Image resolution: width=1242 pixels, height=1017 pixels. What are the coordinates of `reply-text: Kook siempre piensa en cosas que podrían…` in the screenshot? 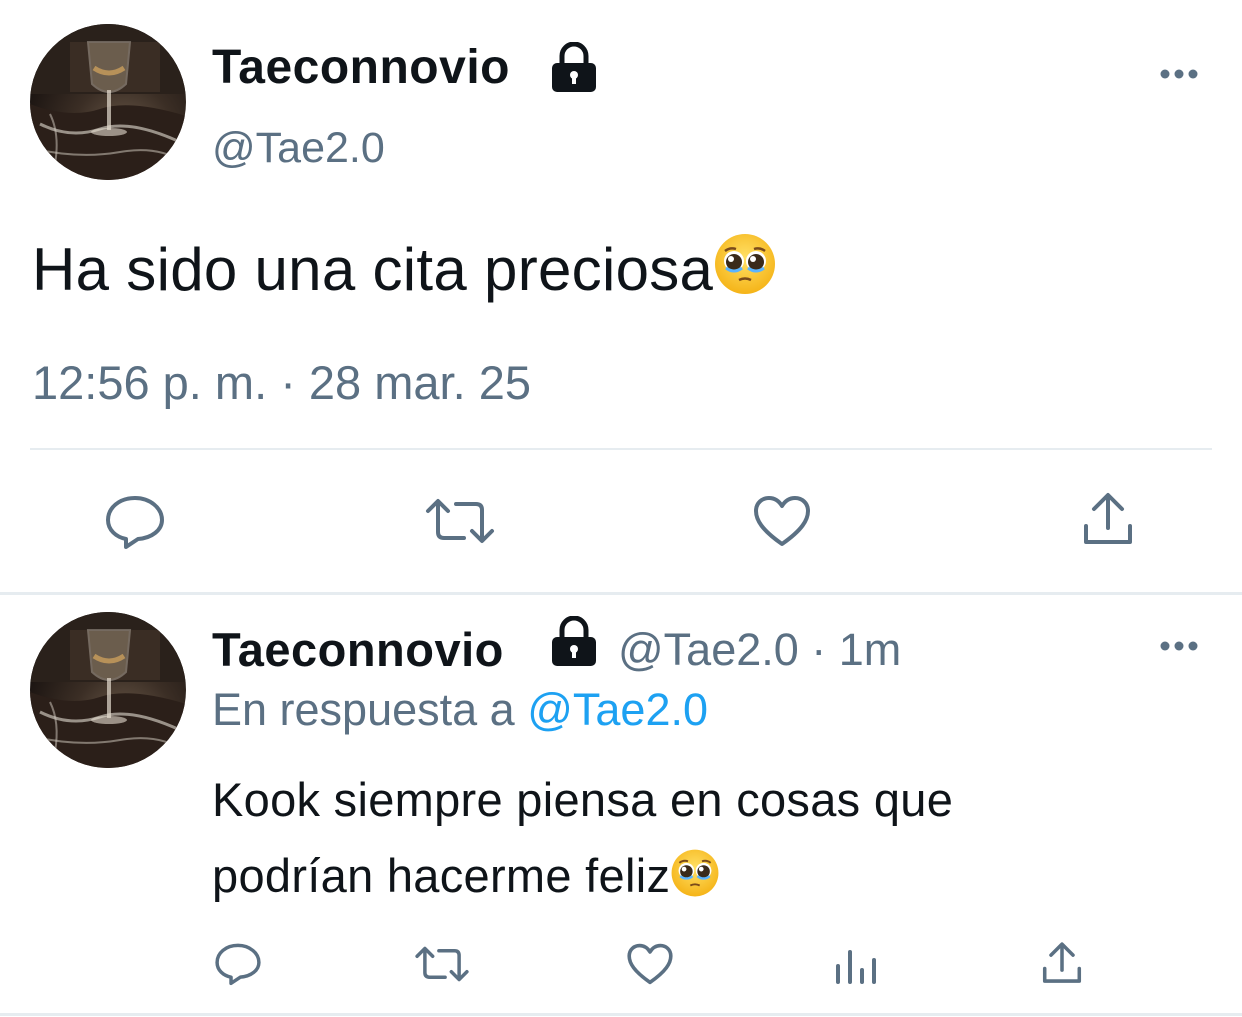 It's located at (692, 841).